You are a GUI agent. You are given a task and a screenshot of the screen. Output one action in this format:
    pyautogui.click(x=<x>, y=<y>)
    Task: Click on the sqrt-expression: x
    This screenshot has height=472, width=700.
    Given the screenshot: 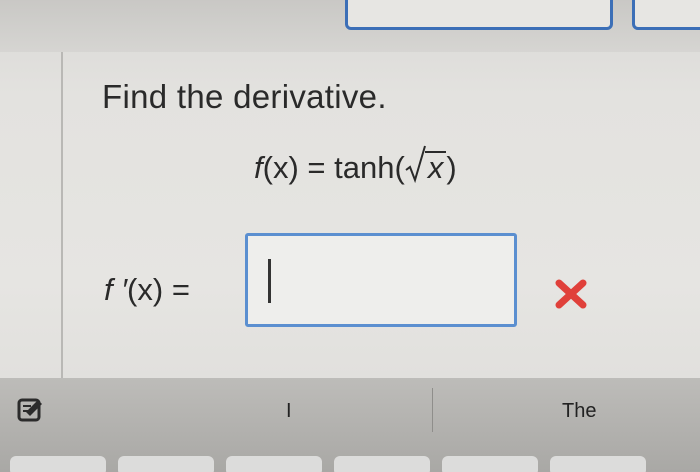 What is the action you would take?
    pyautogui.click(x=426, y=165)
    